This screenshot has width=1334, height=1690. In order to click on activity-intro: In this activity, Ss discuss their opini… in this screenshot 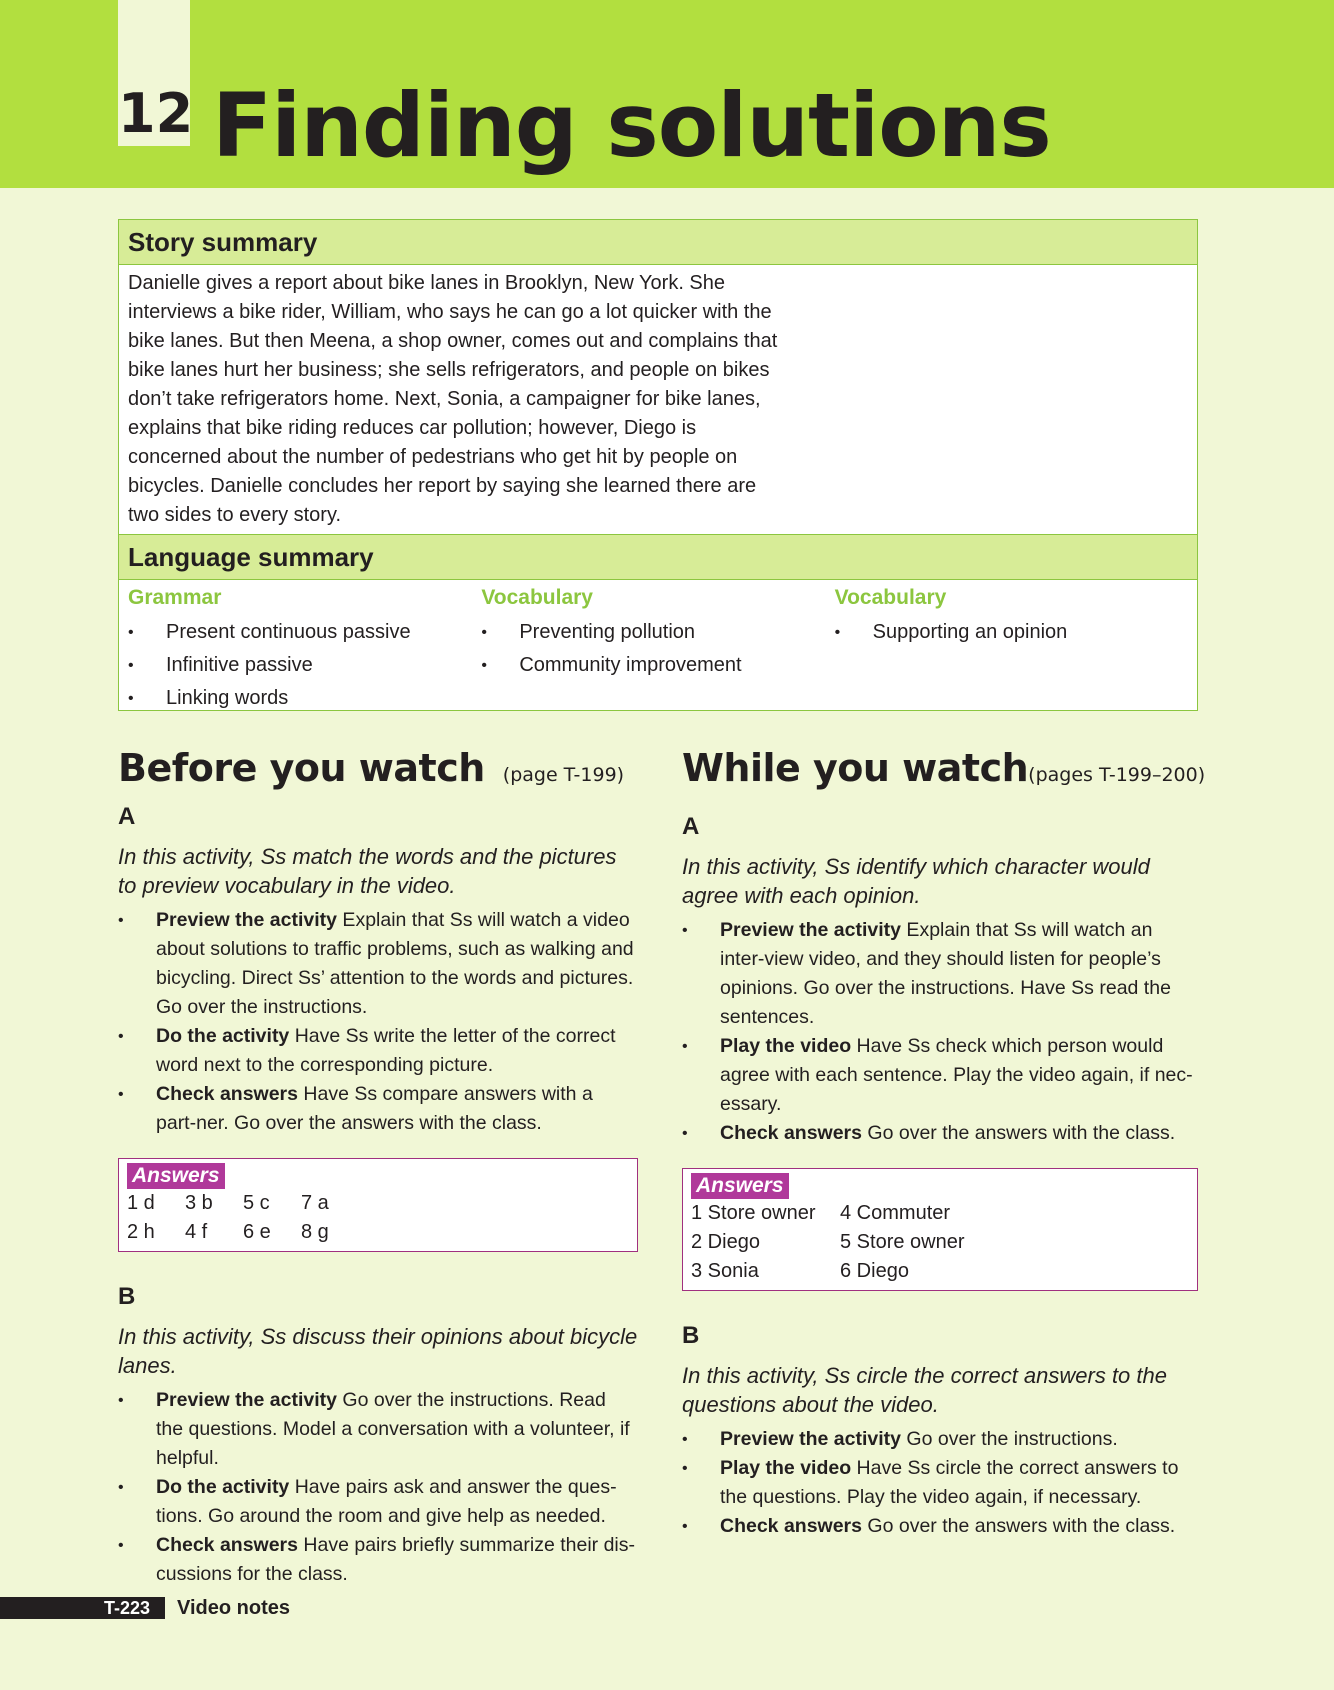, I will do `click(378, 1351)`.